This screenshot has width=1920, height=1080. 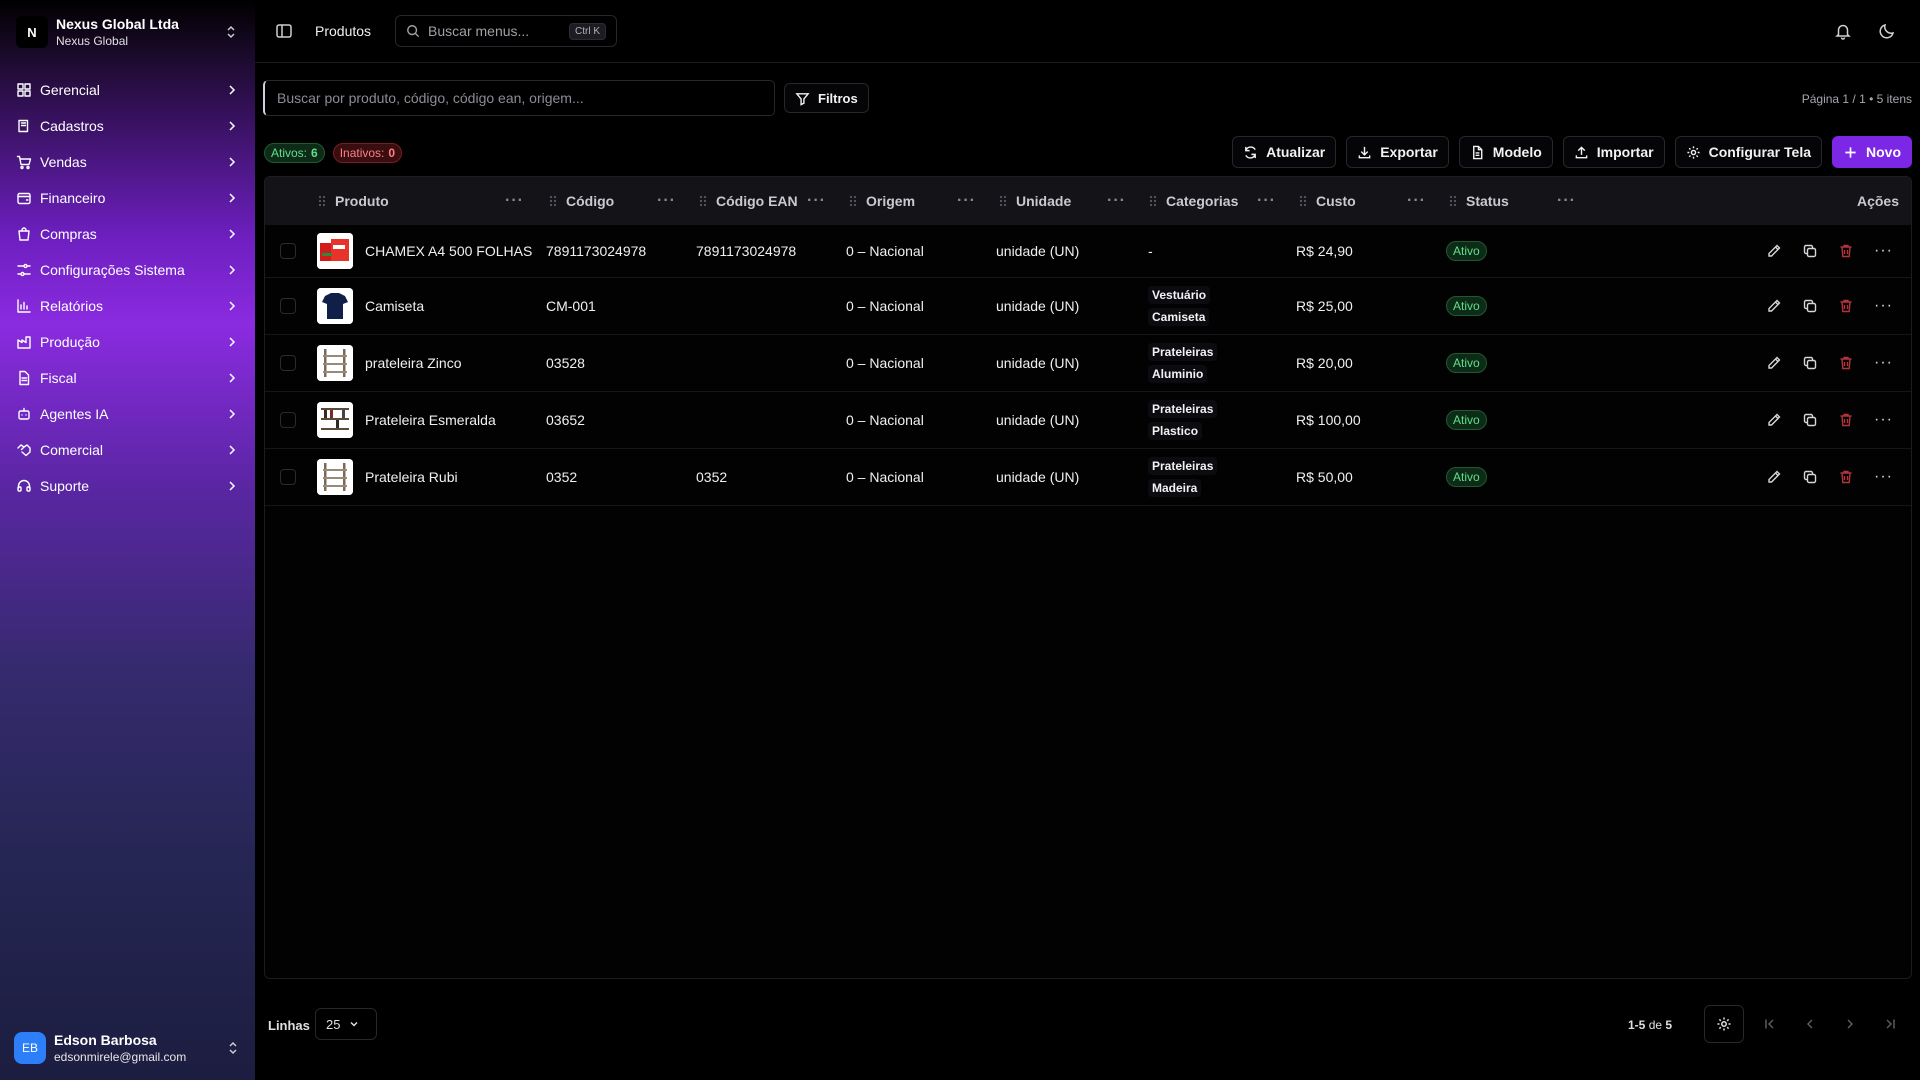 What do you see at coordinates (748, 201) in the screenshot?
I see `column-header: Código EAN` at bounding box center [748, 201].